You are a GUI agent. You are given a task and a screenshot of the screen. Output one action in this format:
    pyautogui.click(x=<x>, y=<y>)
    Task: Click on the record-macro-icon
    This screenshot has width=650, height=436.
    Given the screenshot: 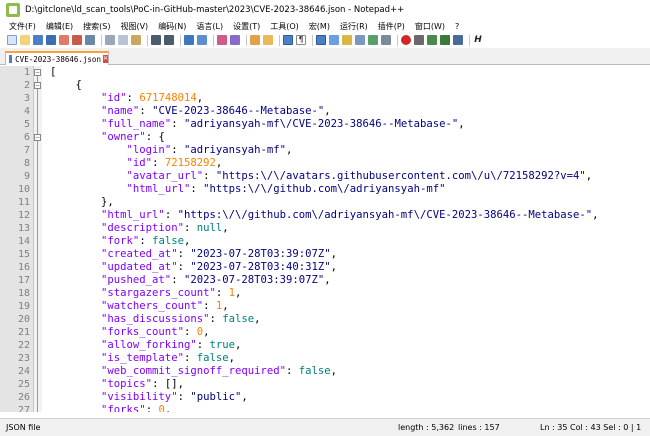 What is the action you would take?
    pyautogui.click(x=406, y=40)
    